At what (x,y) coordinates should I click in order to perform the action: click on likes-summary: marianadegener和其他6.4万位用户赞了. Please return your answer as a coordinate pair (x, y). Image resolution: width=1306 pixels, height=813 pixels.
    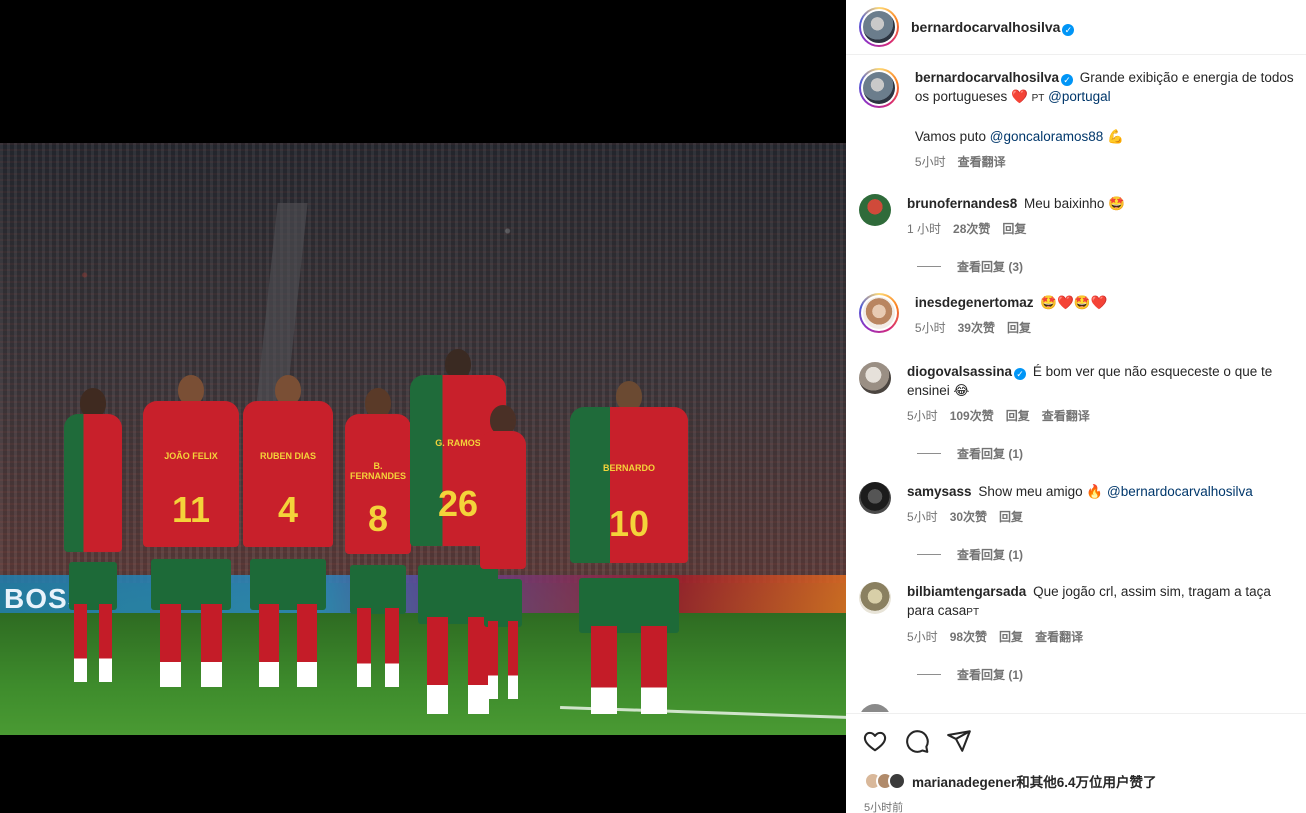
    Looking at the image, I should click on (1010, 781).